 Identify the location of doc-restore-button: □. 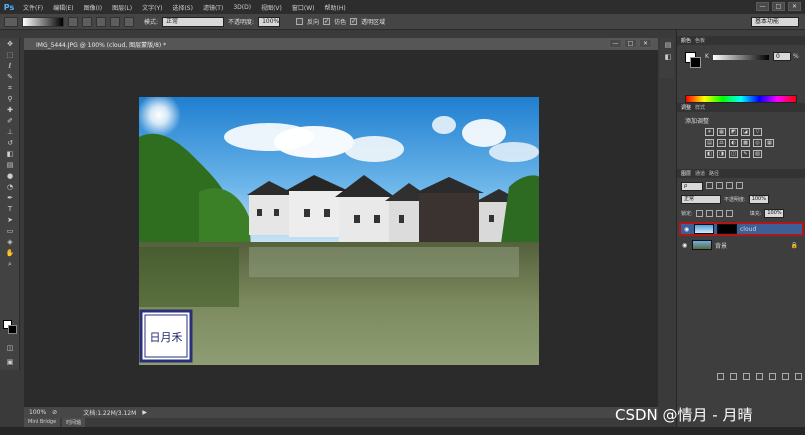
(630, 43).